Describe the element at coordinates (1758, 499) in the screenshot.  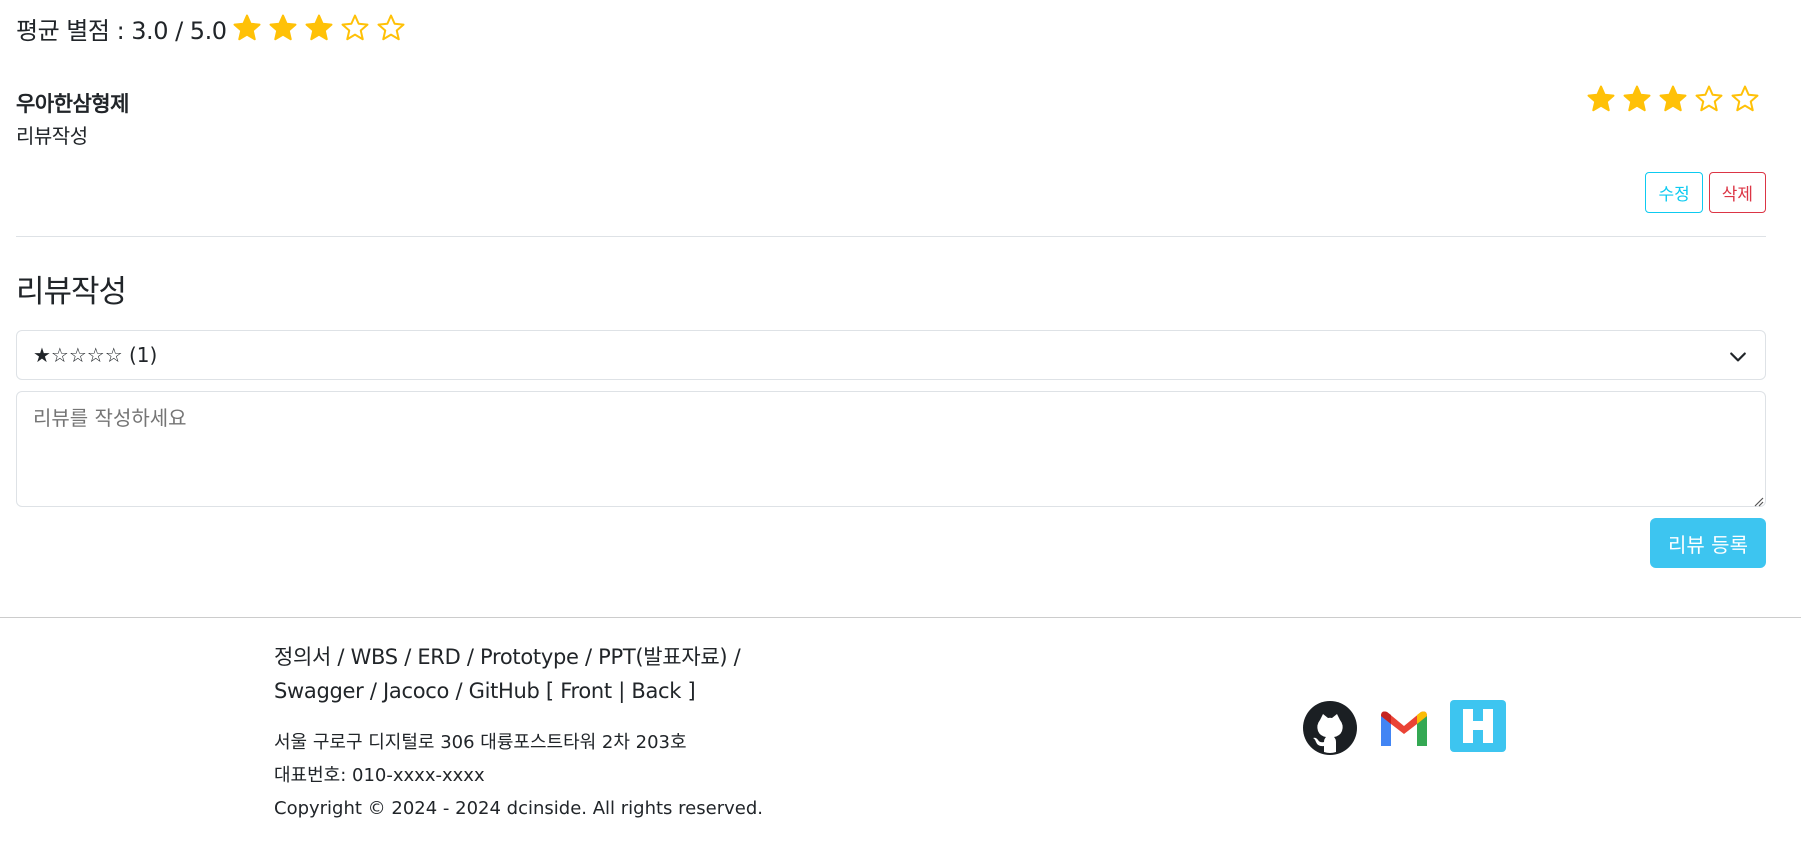
I see `resize-grip-icon` at that location.